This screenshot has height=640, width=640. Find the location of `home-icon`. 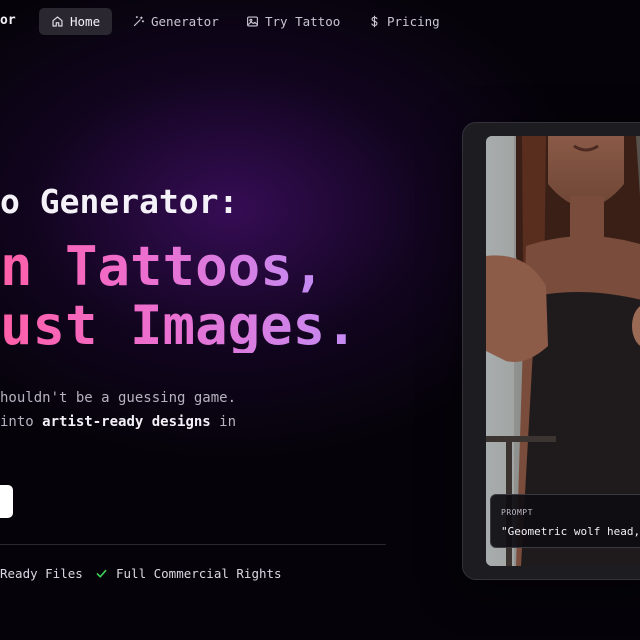

home-icon is located at coordinates (57, 21).